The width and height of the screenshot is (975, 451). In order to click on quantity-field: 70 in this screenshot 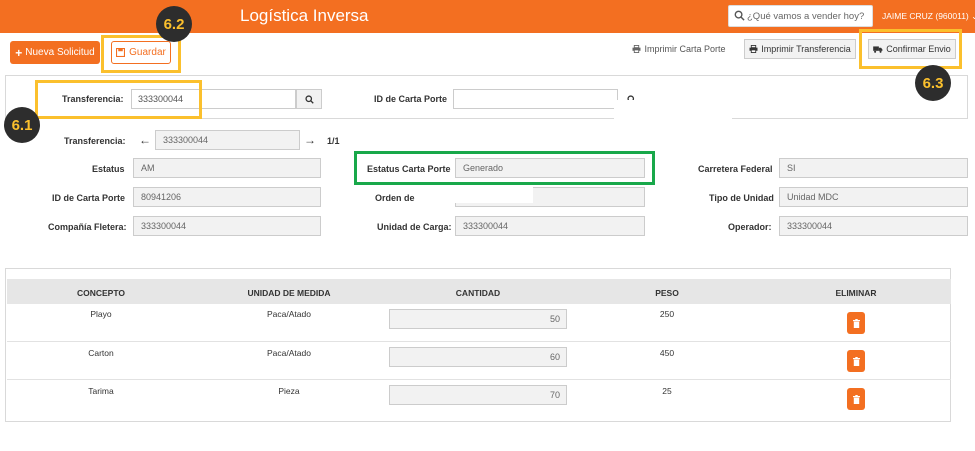, I will do `click(478, 395)`.